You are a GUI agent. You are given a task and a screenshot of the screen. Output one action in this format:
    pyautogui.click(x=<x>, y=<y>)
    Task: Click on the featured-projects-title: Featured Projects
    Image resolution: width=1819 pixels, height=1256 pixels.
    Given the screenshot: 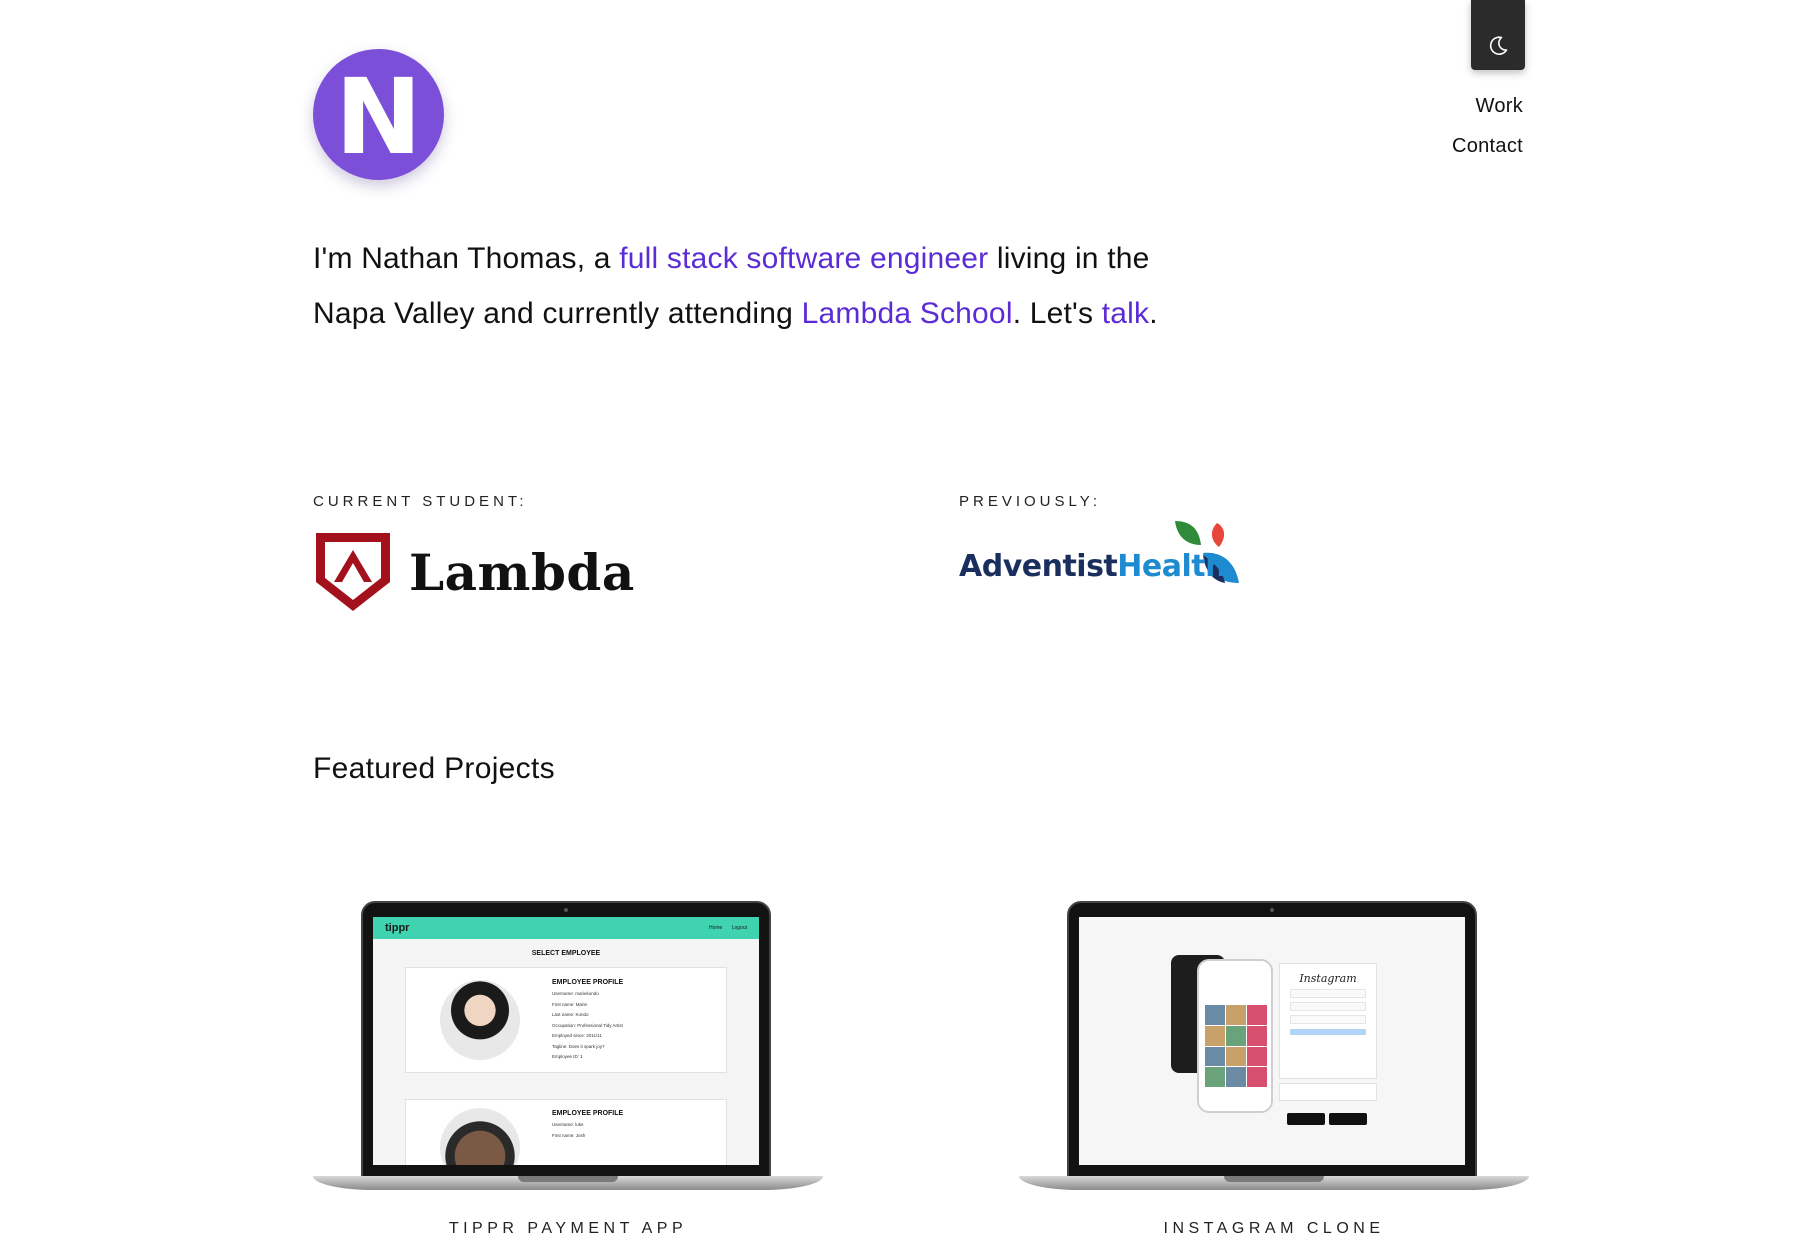 What is the action you would take?
    pyautogui.click(x=434, y=768)
    